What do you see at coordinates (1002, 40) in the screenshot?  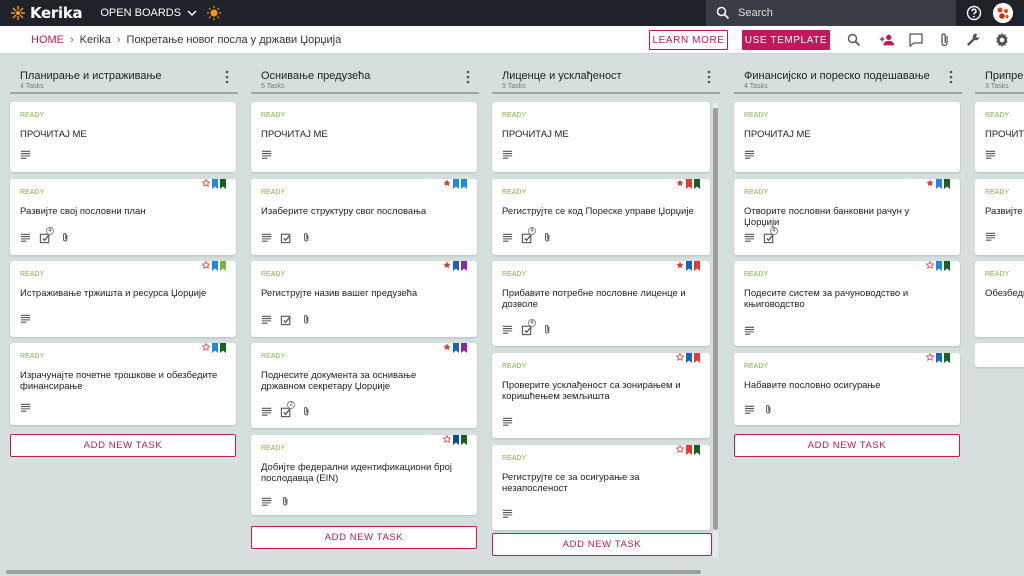 I see `settings-gear-icon` at bounding box center [1002, 40].